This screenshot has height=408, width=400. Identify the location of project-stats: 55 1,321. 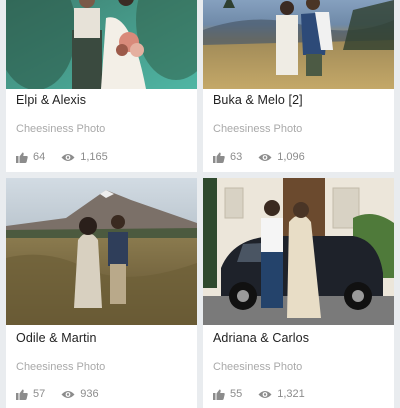
(267, 394).